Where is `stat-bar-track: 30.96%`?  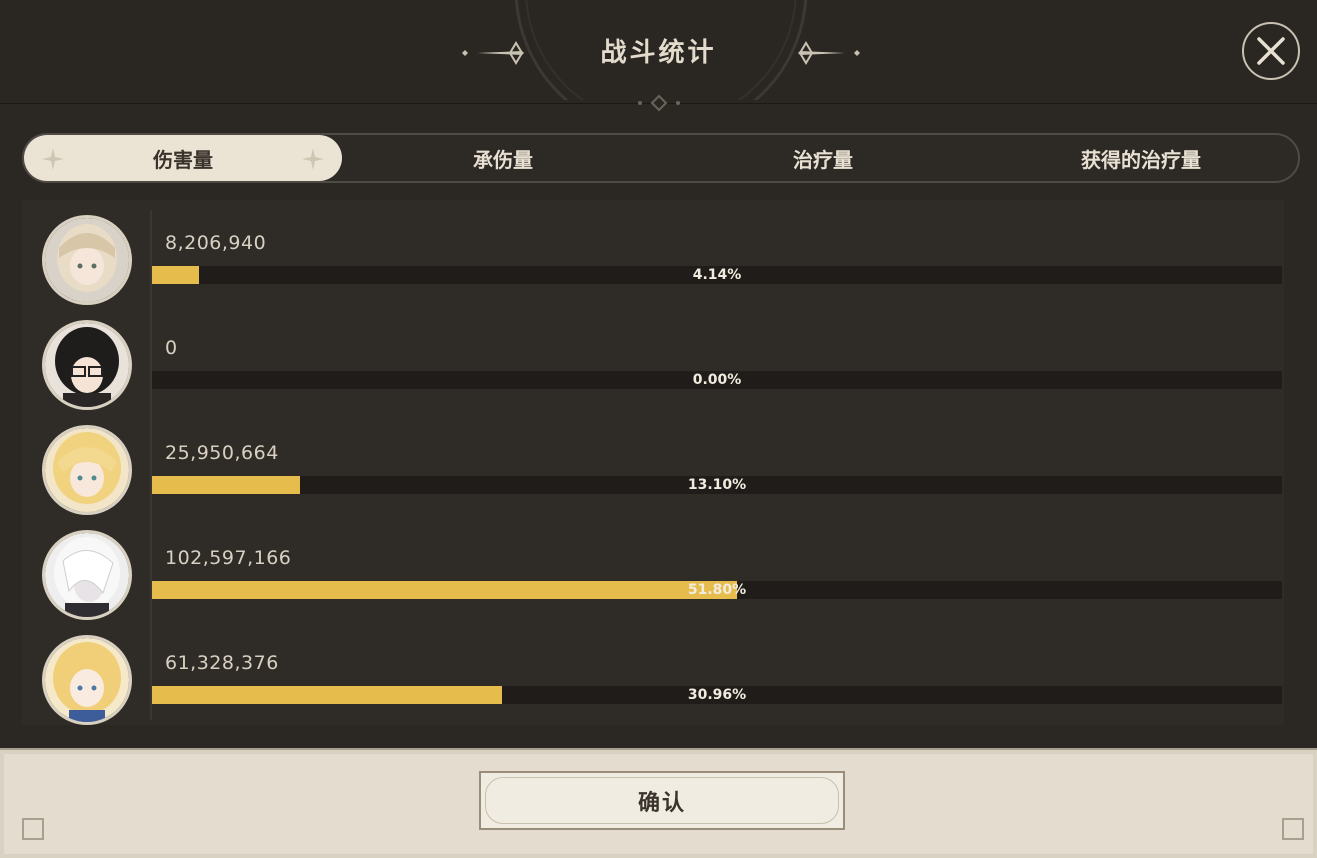 stat-bar-track: 30.96% is located at coordinates (717, 695).